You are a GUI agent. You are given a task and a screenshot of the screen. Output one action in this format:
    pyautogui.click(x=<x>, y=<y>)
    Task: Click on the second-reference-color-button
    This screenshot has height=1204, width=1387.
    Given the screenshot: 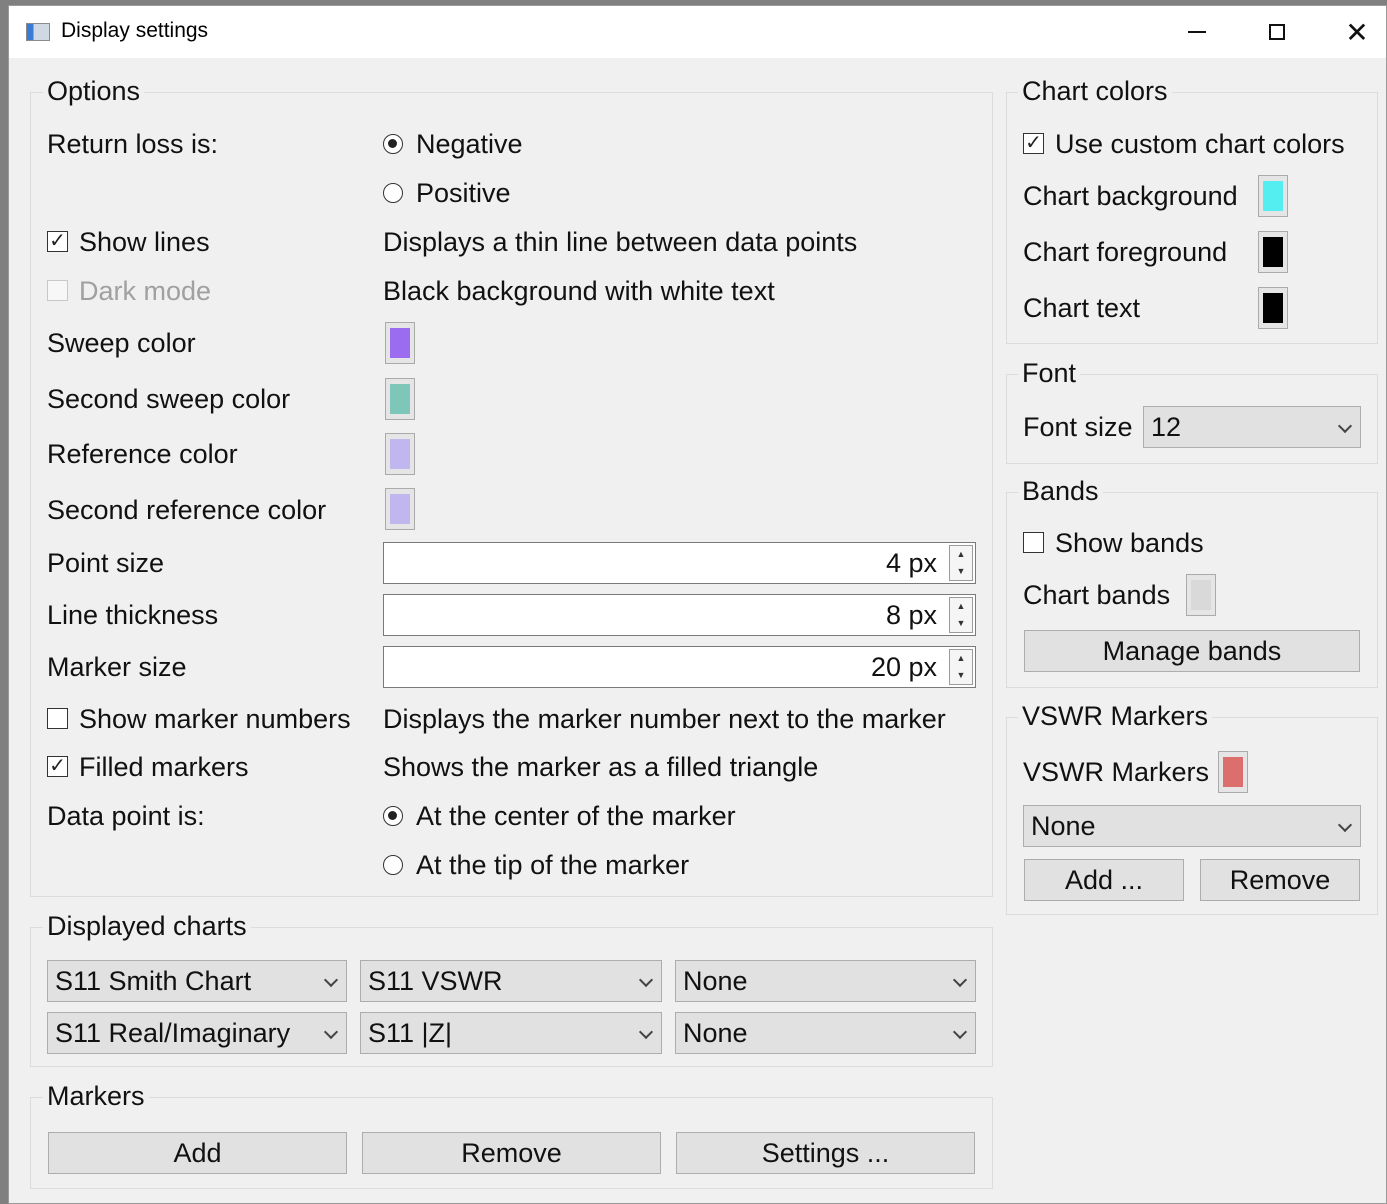 What is the action you would take?
    pyautogui.click(x=400, y=509)
    